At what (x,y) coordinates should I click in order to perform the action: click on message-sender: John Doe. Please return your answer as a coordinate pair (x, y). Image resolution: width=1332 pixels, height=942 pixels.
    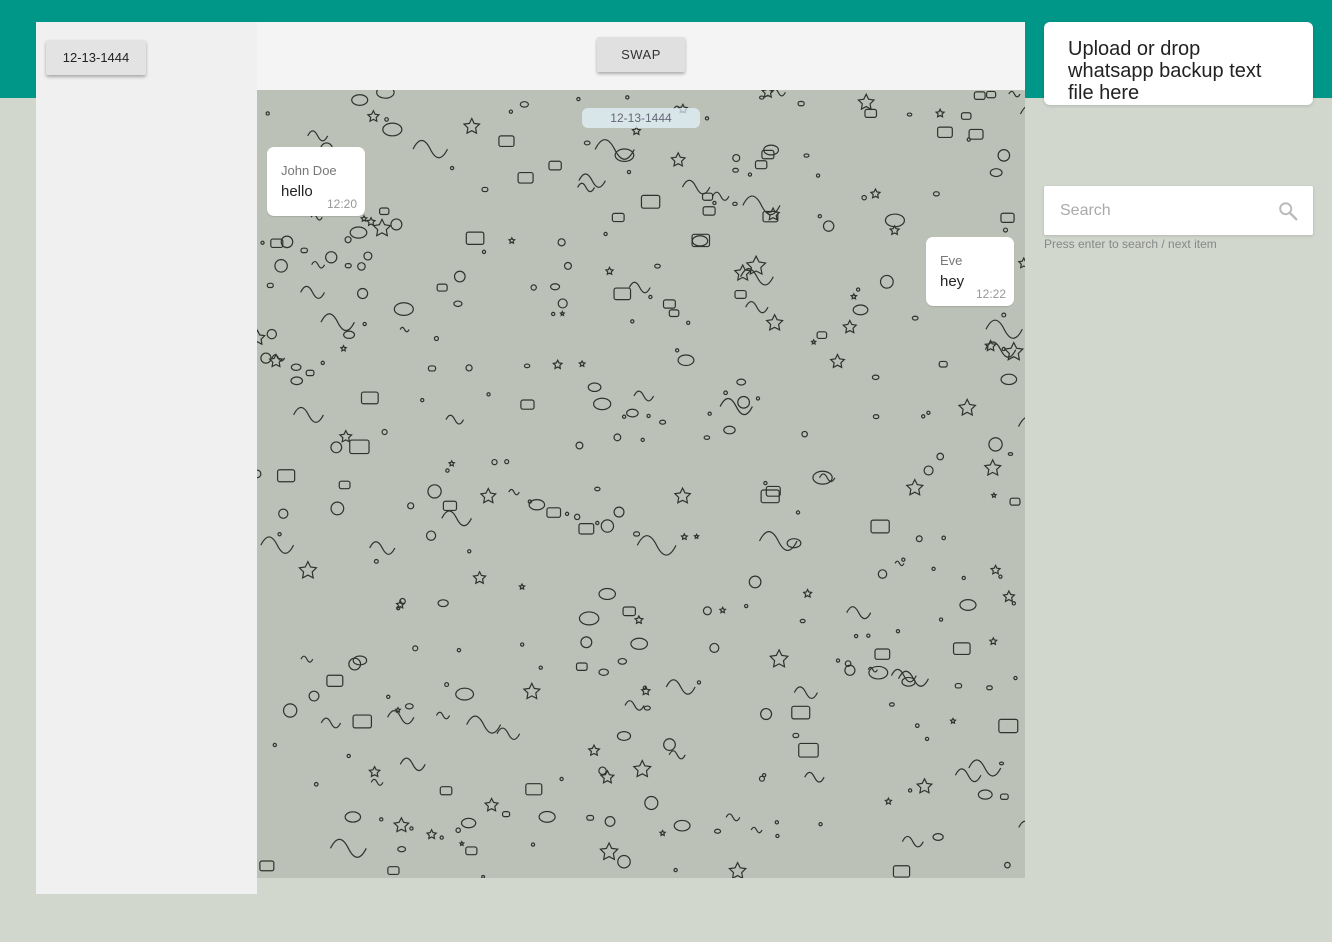
    Looking at the image, I should click on (309, 170).